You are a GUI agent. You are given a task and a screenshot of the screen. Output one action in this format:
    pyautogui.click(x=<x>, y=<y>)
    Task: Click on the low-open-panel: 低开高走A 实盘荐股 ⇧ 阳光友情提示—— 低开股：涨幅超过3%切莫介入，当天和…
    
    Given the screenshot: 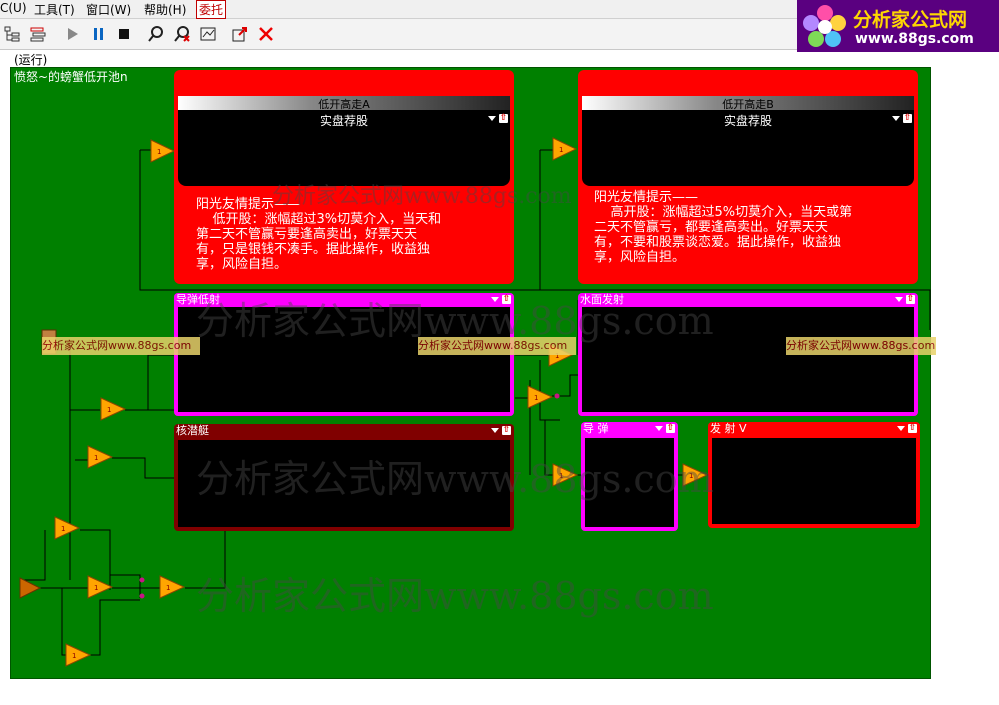 What is the action you would take?
    pyautogui.click(x=344, y=177)
    